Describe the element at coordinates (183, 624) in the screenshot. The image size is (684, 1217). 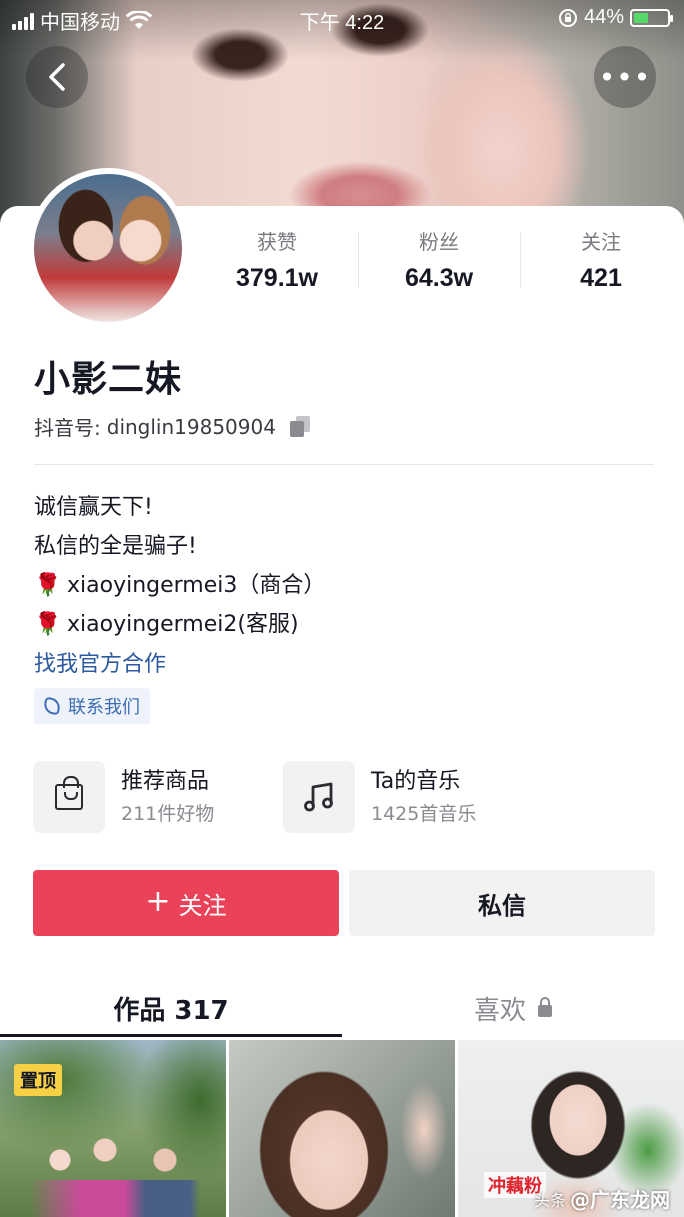
I see `bio-contact-text: xiaoyingermei2(客服)` at that location.